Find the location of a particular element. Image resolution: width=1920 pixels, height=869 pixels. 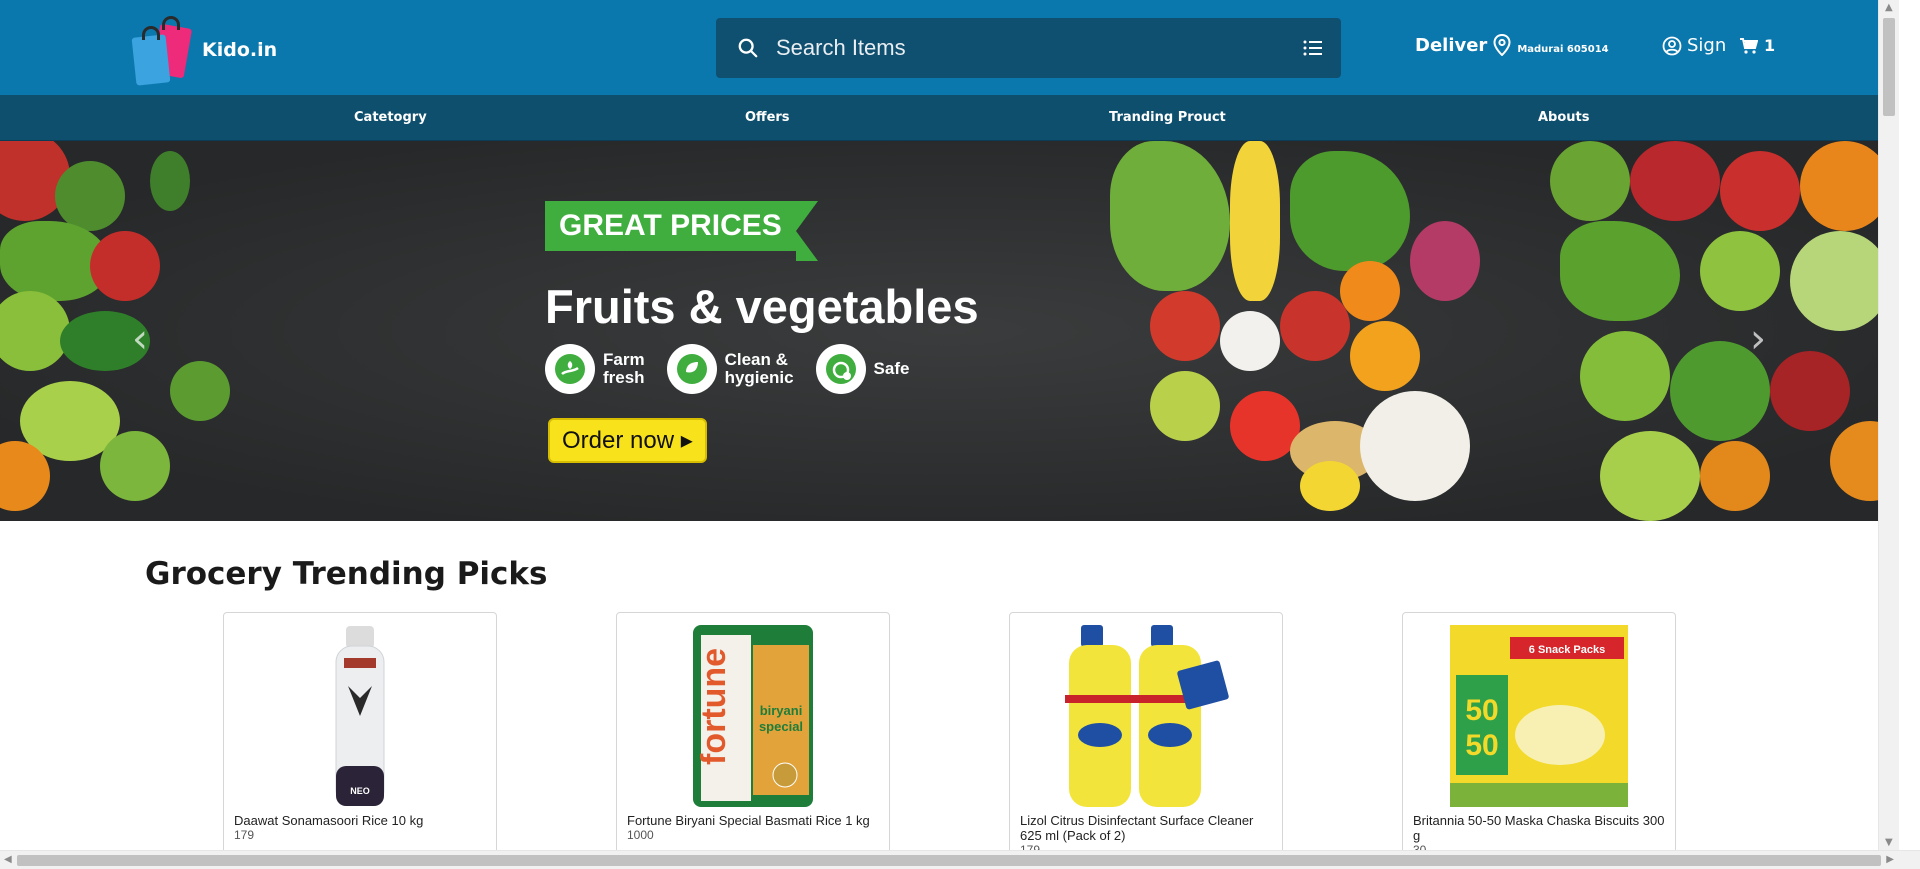

svg-text: fortune is located at coordinates (714, 706).